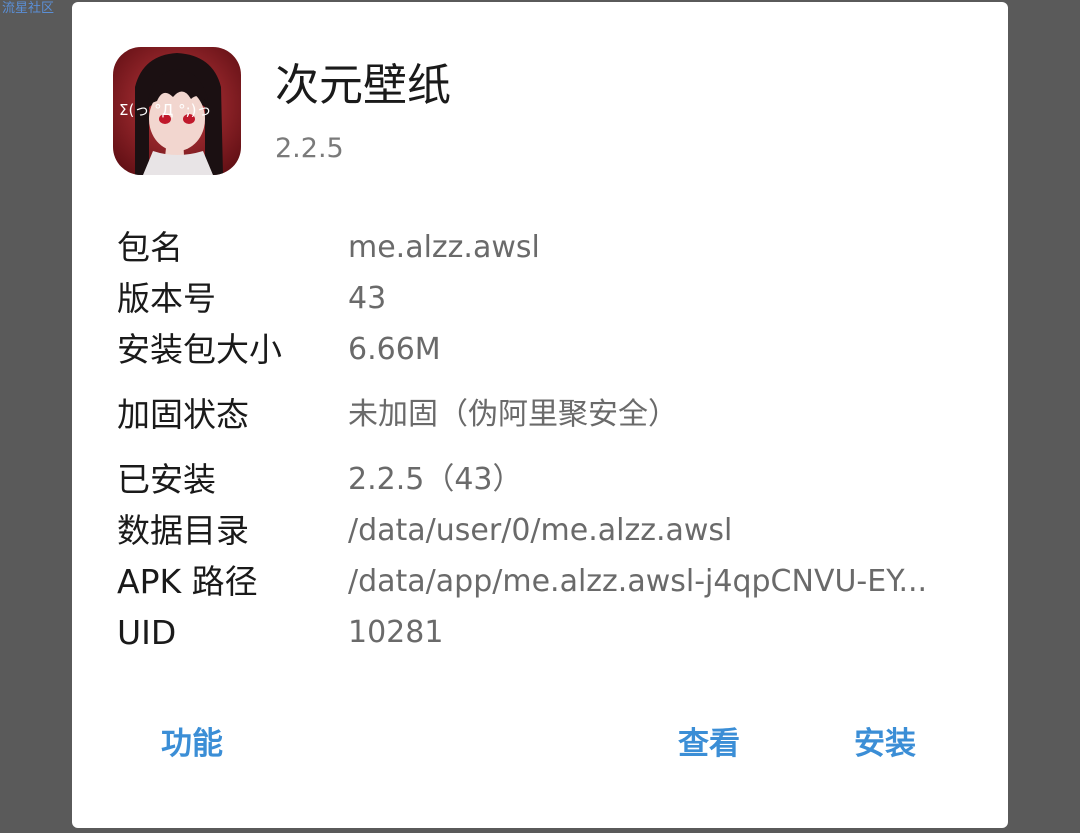 This screenshot has width=1080, height=833. I want to click on info-label: 版本号, so click(166, 298).